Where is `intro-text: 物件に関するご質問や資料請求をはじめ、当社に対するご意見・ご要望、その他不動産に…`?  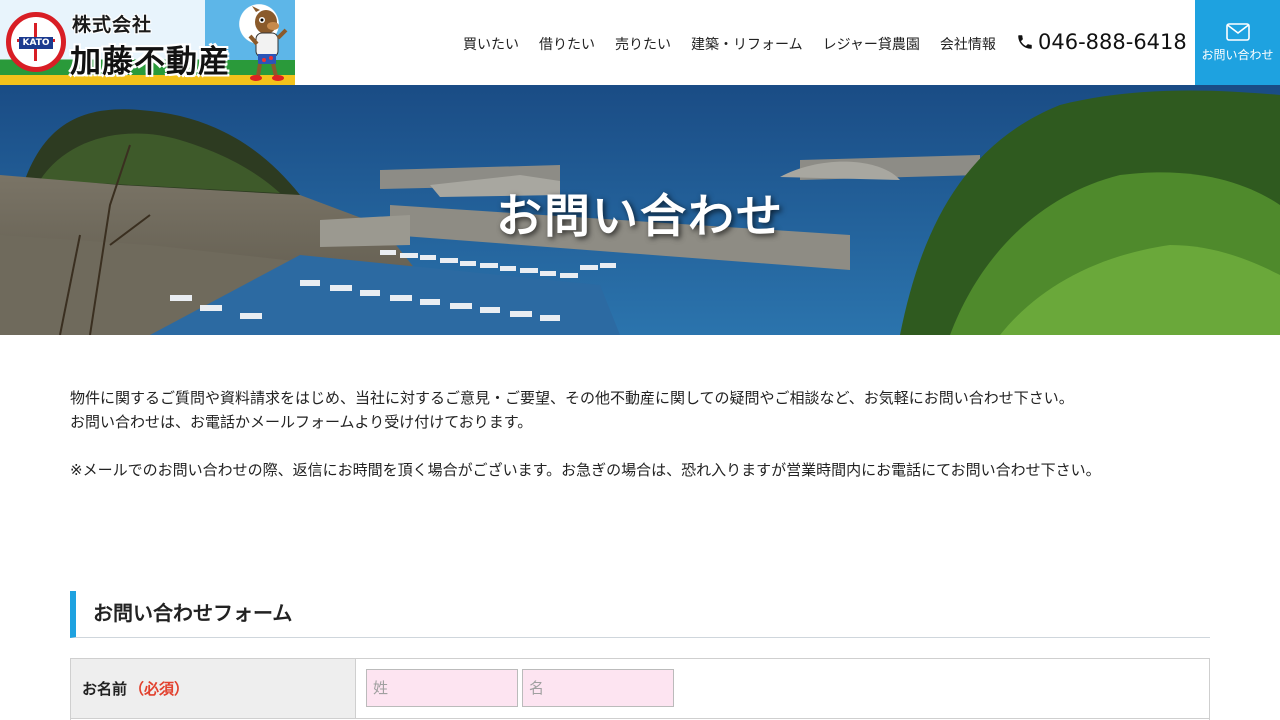
intro-text: 物件に関するご質問や資料請求をはじめ、当社に対するご意見・ご要望、その他不動産に… is located at coordinates (640, 434).